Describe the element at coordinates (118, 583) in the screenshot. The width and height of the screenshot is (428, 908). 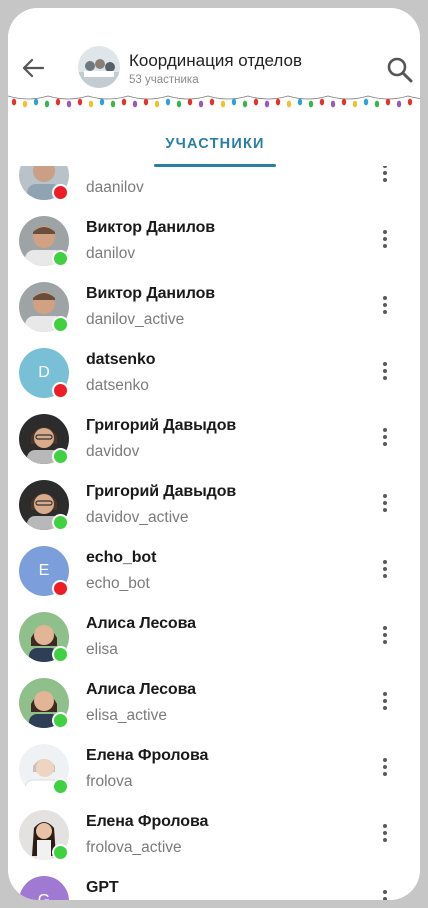
I see `member-username: echo_bot` at that location.